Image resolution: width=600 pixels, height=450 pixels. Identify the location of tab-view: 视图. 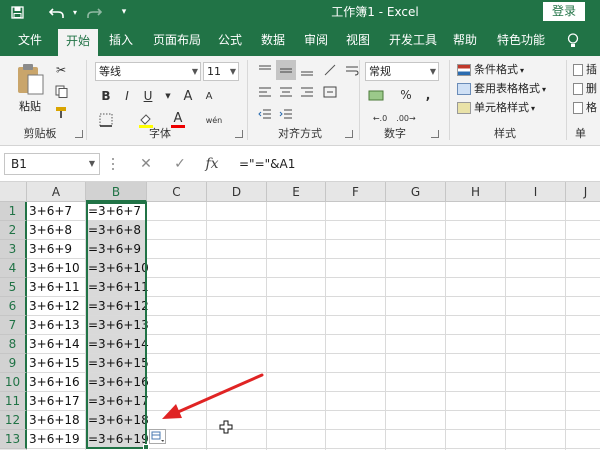
(358, 40).